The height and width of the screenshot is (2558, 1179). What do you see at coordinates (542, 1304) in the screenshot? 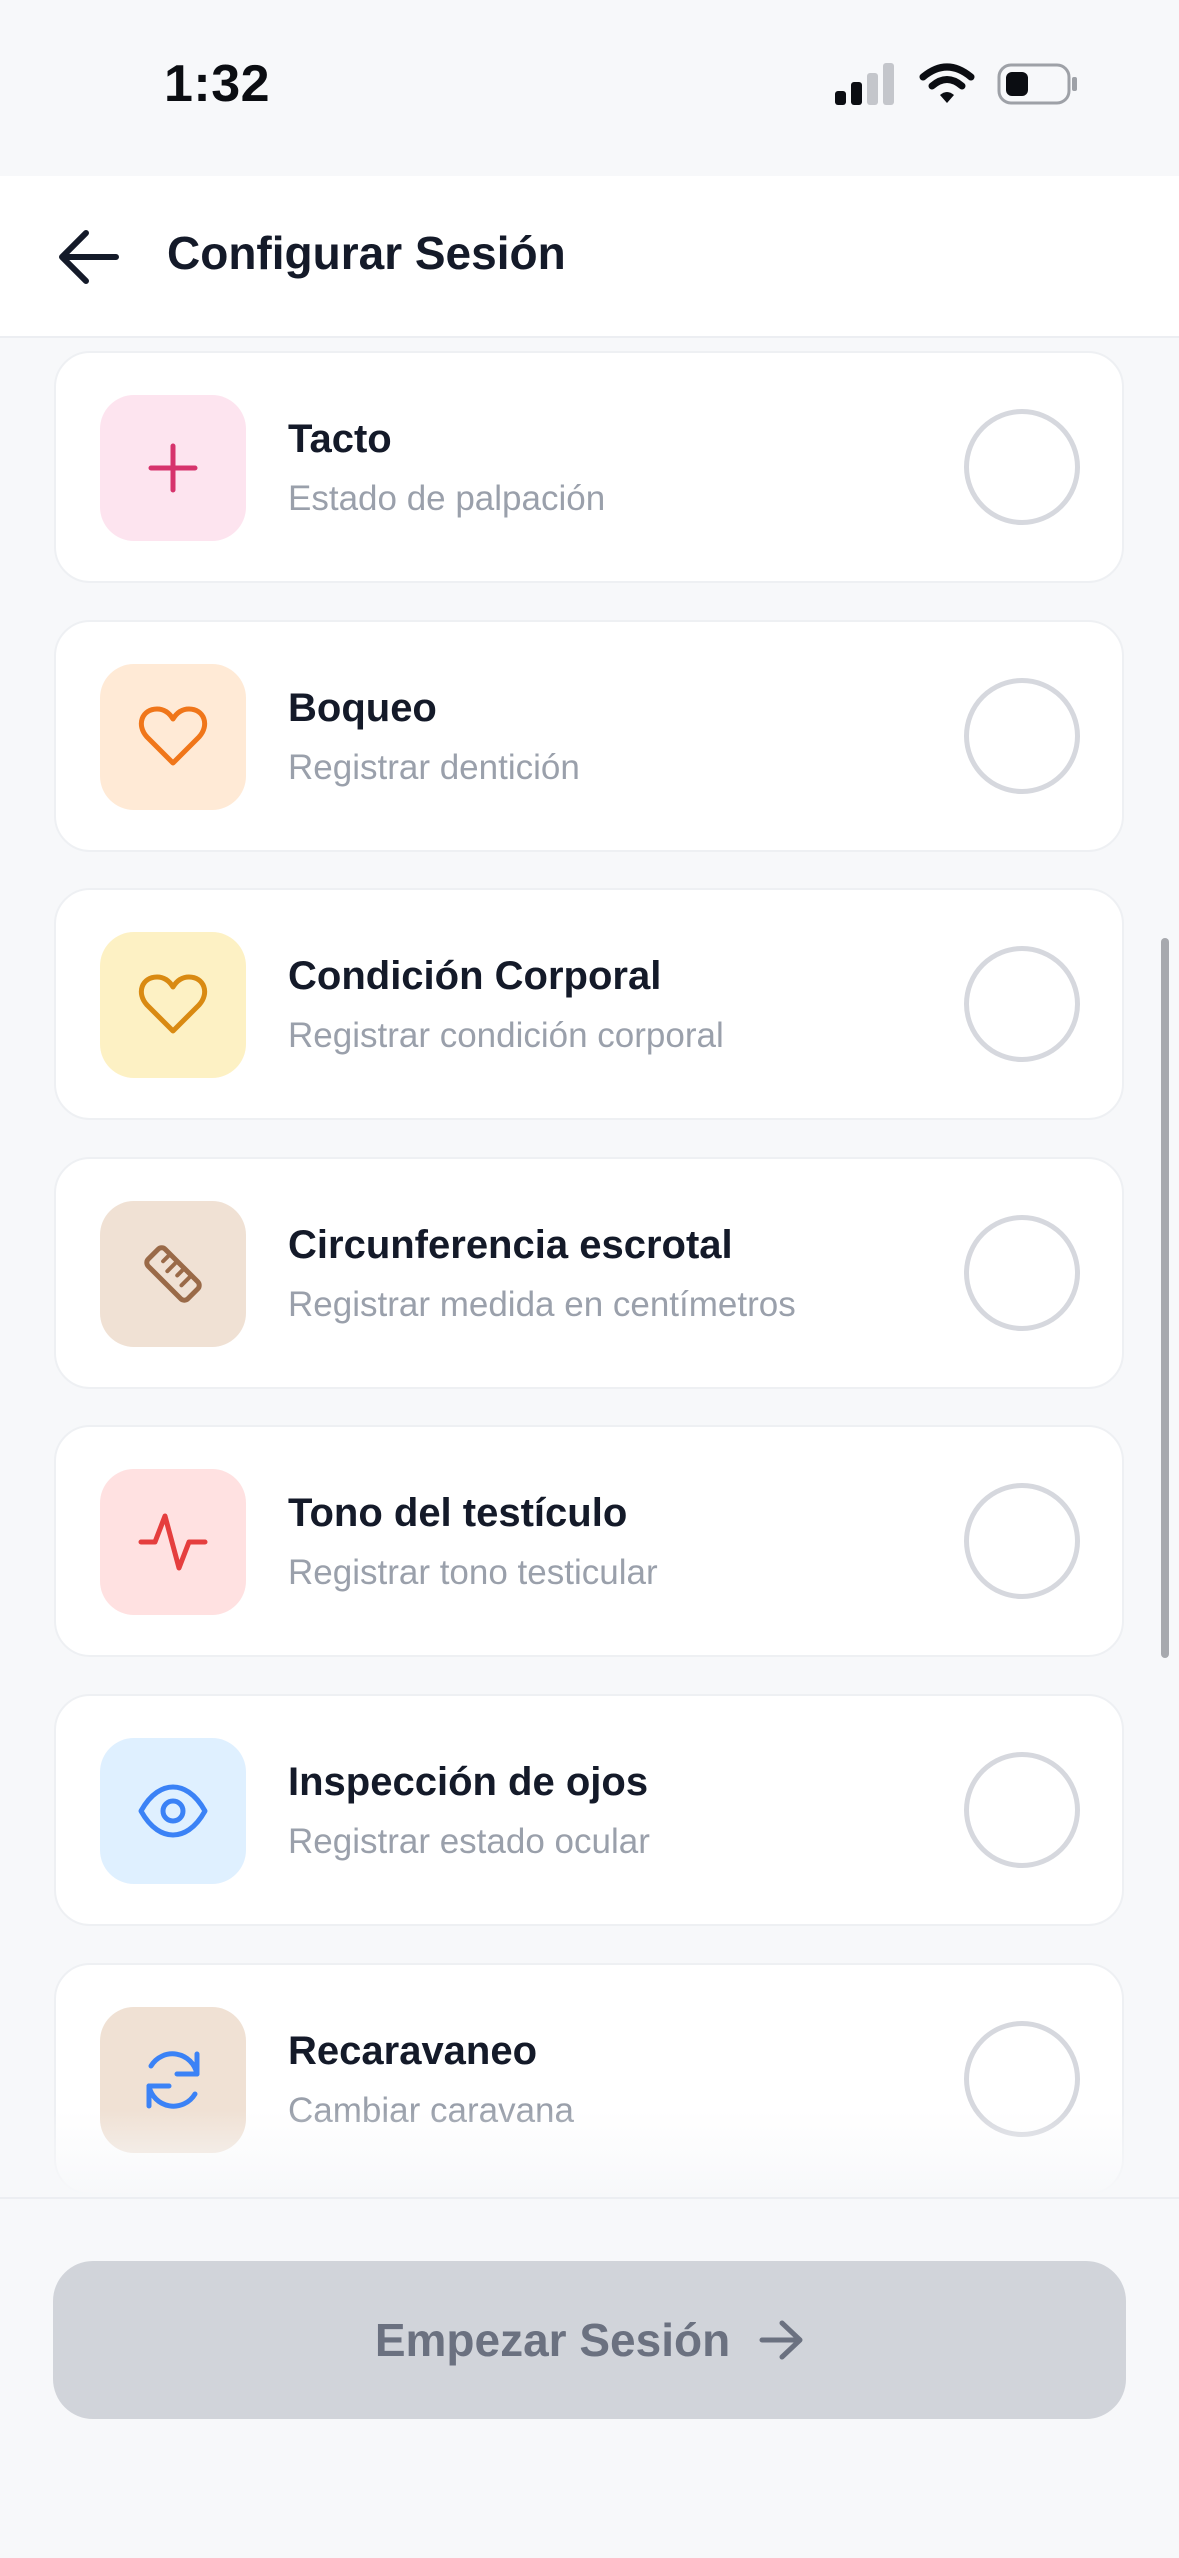
I see `option-subtitle: Registrar medida en centímetros` at bounding box center [542, 1304].